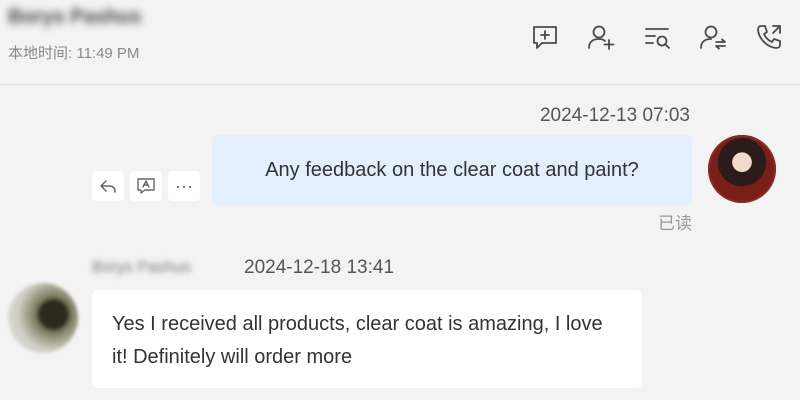 This screenshot has width=800, height=400. I want to click on call-icon, so click(769, 37).